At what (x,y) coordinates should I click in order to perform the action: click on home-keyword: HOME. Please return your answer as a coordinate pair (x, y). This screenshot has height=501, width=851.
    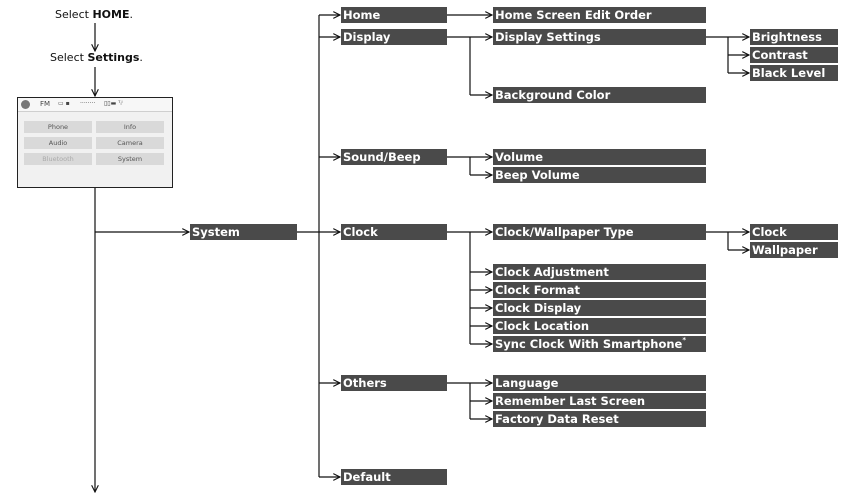
    Looking at the image, I should click on (111, 14).